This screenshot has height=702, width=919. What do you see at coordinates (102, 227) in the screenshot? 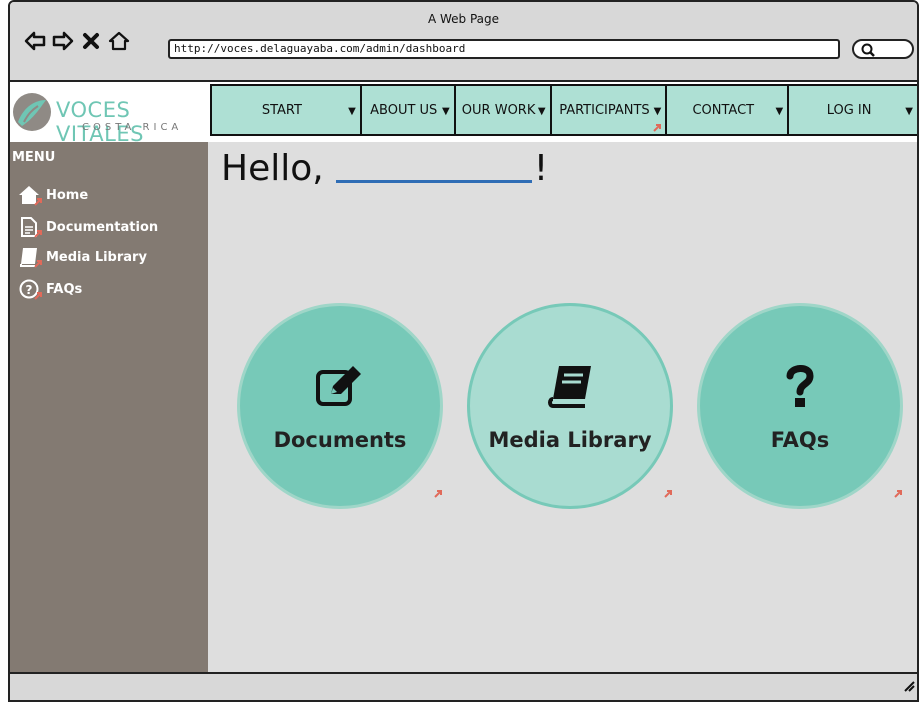
I see `sidebar-item-label: Documentation` at bounding box center [102, 227].